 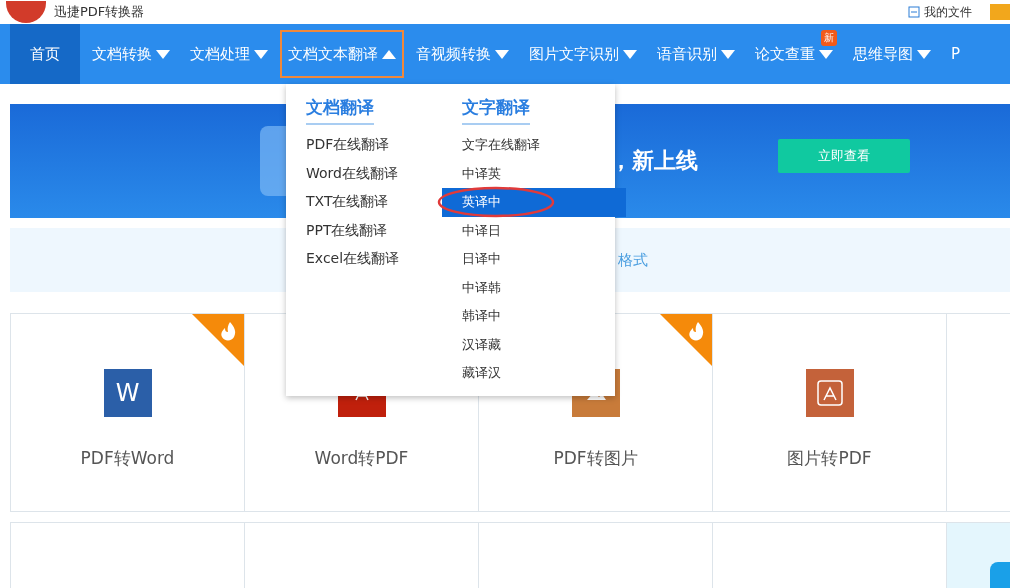 What do you see at coordinates (482, 173) in the screenshot?
I see `menu-item: 中译英` at bounding box center [482, 173].